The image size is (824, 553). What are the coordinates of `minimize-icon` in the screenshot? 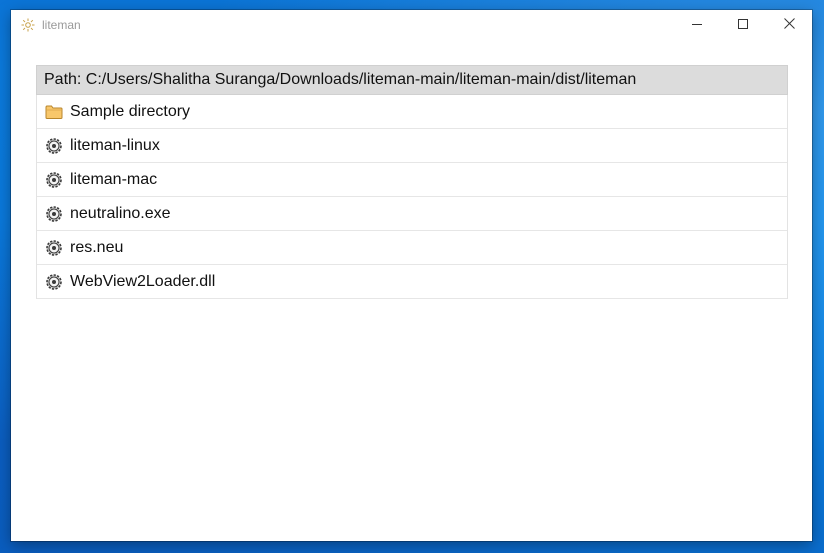 It's located at (697, 25).